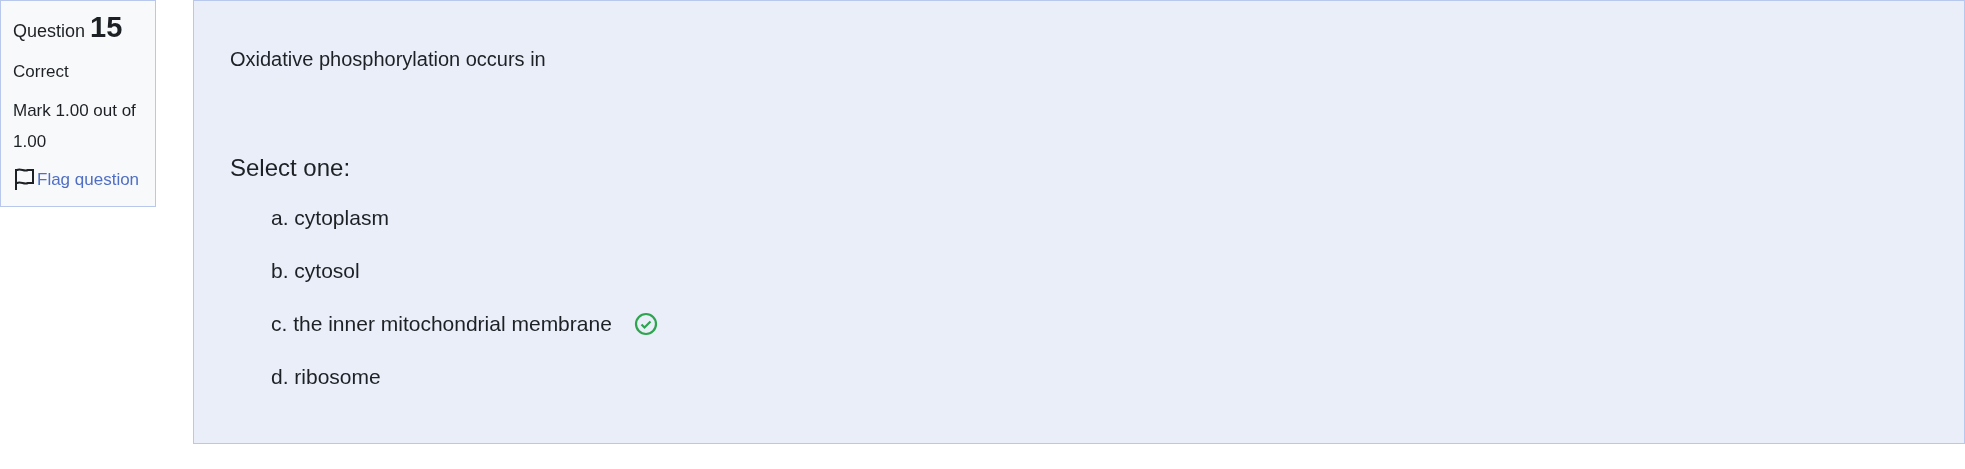  Describe the element at coordinates (106, 27) in the screenshot. I see `question-number: 15` at that location.